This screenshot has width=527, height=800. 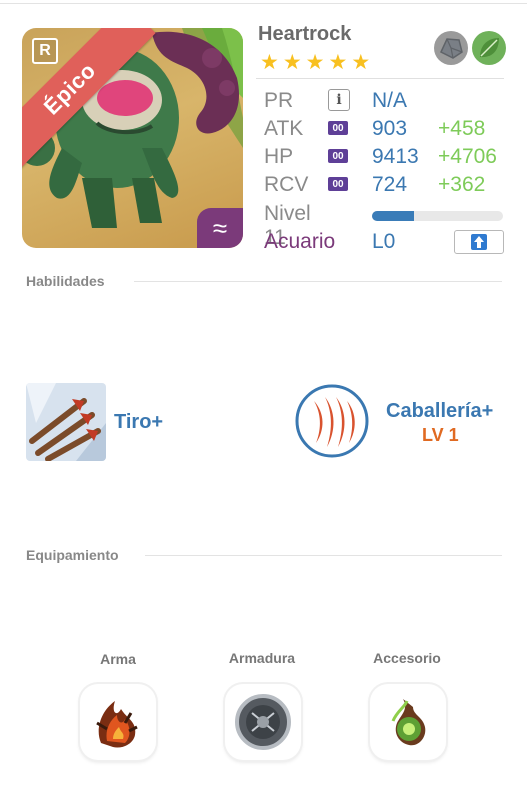 I want to click on equip-label-armor: Armadura, so click(x=262, y=658).